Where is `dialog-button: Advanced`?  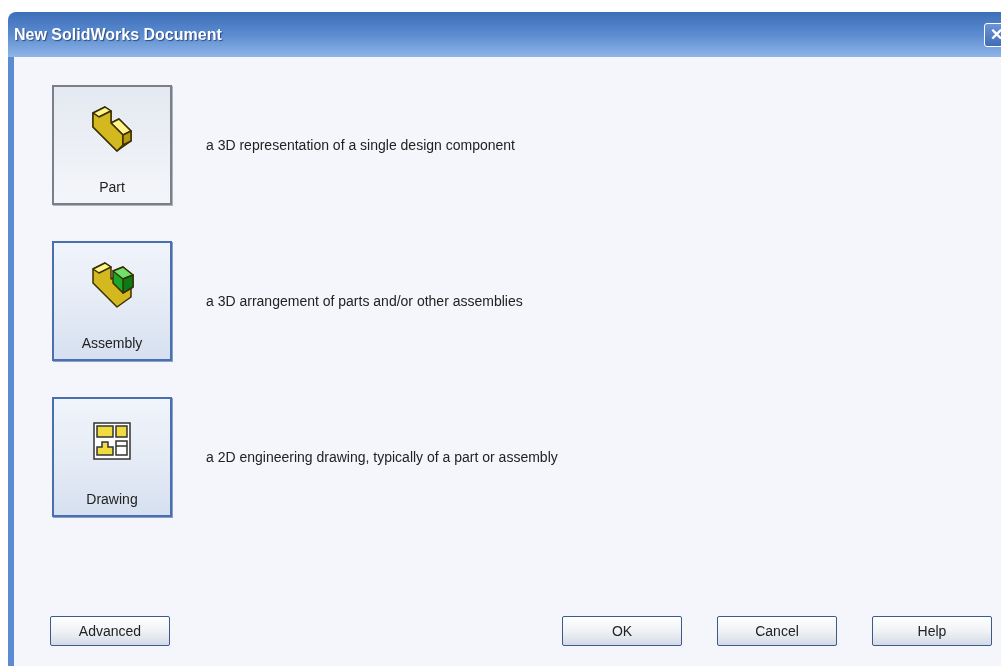
dialog-button: Advanced is located at coordinates (110, 631).